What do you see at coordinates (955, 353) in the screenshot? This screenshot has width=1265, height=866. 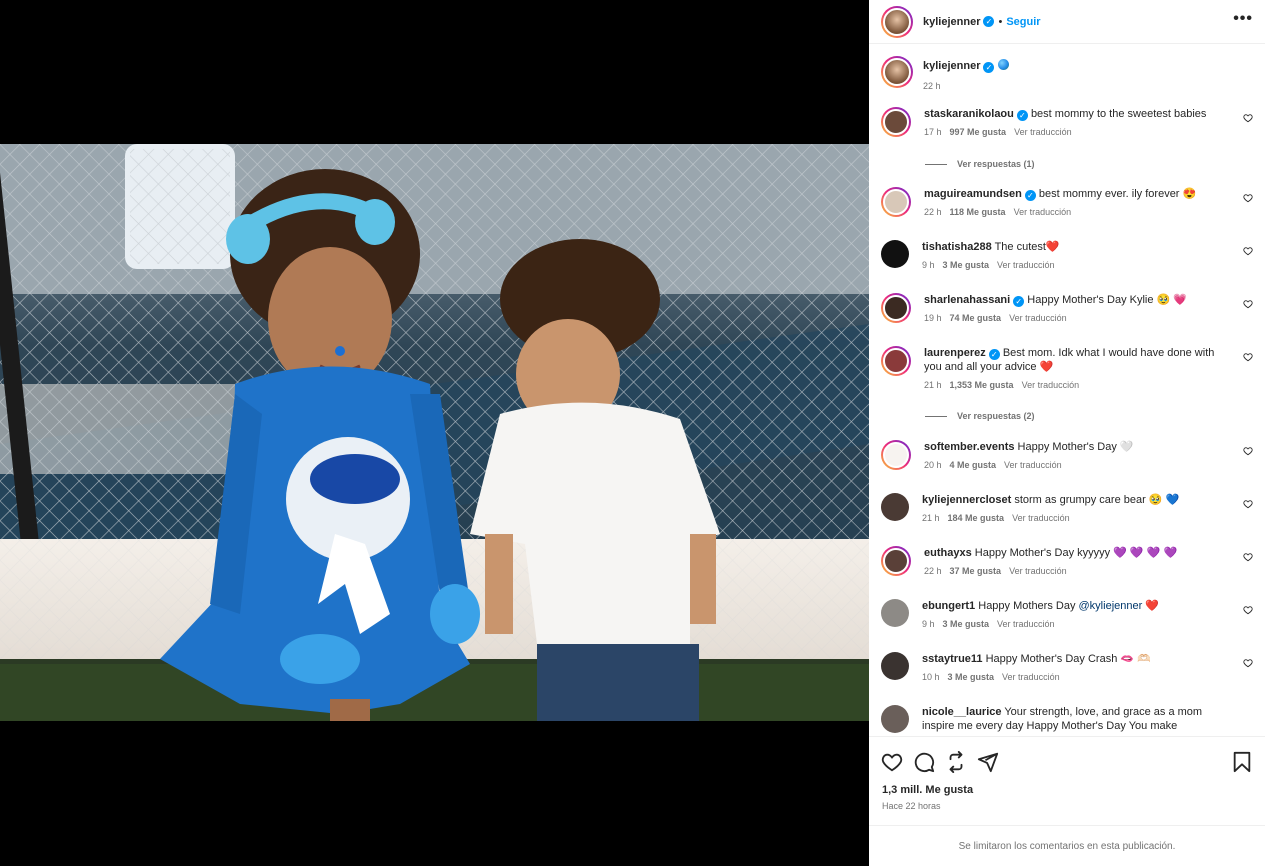 I see `comment-username: laurenperez` at bounding box center [955, 353].